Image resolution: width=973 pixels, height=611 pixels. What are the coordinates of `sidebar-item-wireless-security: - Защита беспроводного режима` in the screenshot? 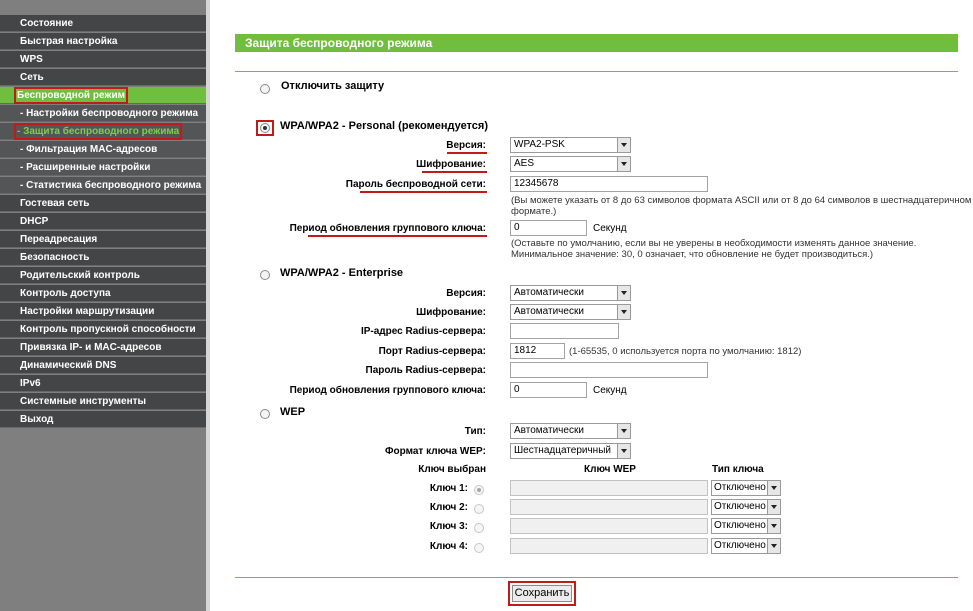 It's located at (103, 131).